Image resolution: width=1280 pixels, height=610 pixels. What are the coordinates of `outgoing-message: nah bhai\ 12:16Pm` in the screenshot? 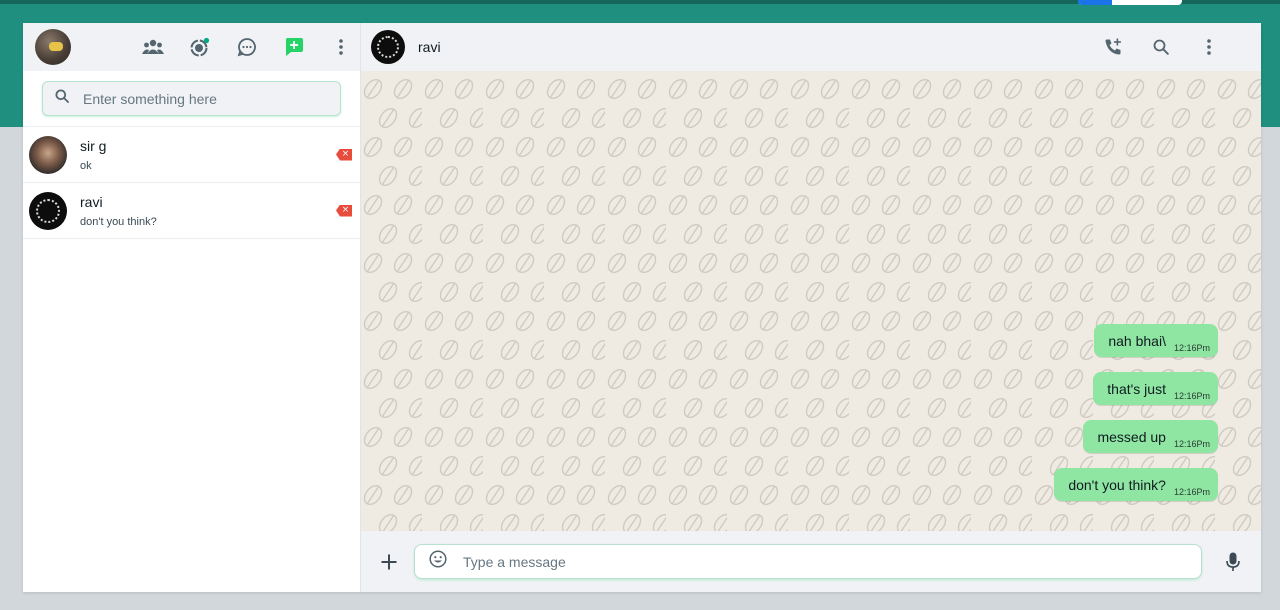 It's located at (1156, 340).